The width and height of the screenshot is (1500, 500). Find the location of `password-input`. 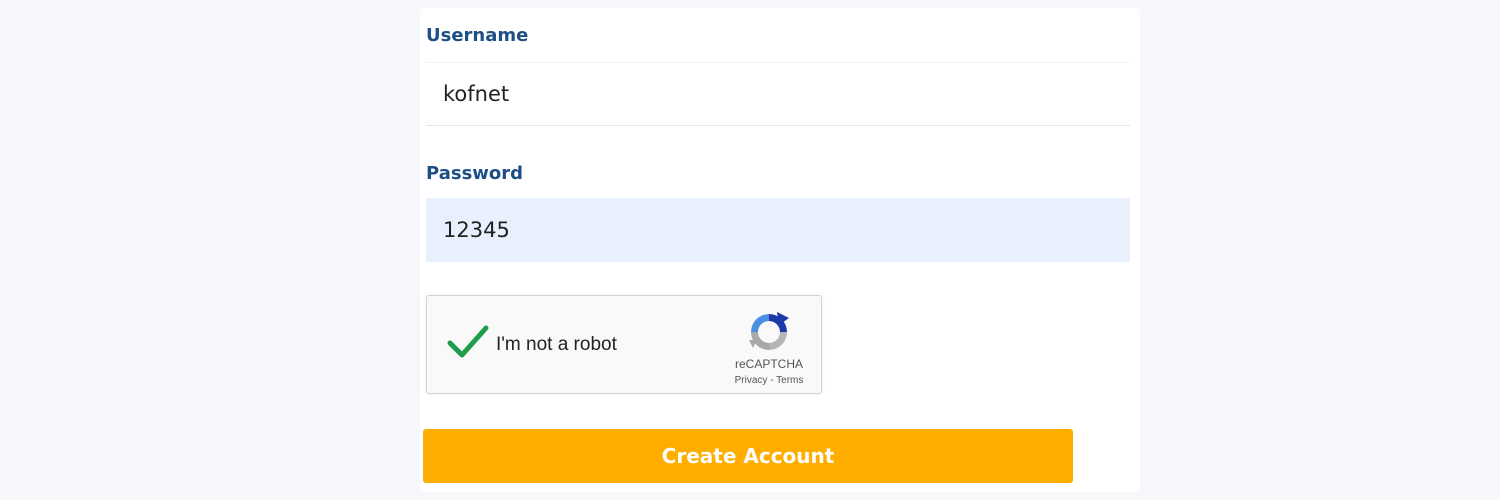

password-input is located at coordinates (778, 230).